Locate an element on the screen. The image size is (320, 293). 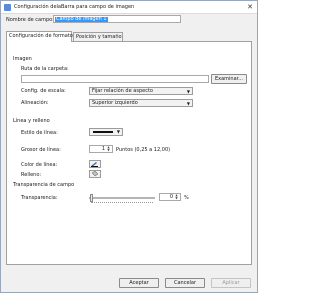
folder-path-label: Ruta de la carpeta: is located at coordinates (45, 69).